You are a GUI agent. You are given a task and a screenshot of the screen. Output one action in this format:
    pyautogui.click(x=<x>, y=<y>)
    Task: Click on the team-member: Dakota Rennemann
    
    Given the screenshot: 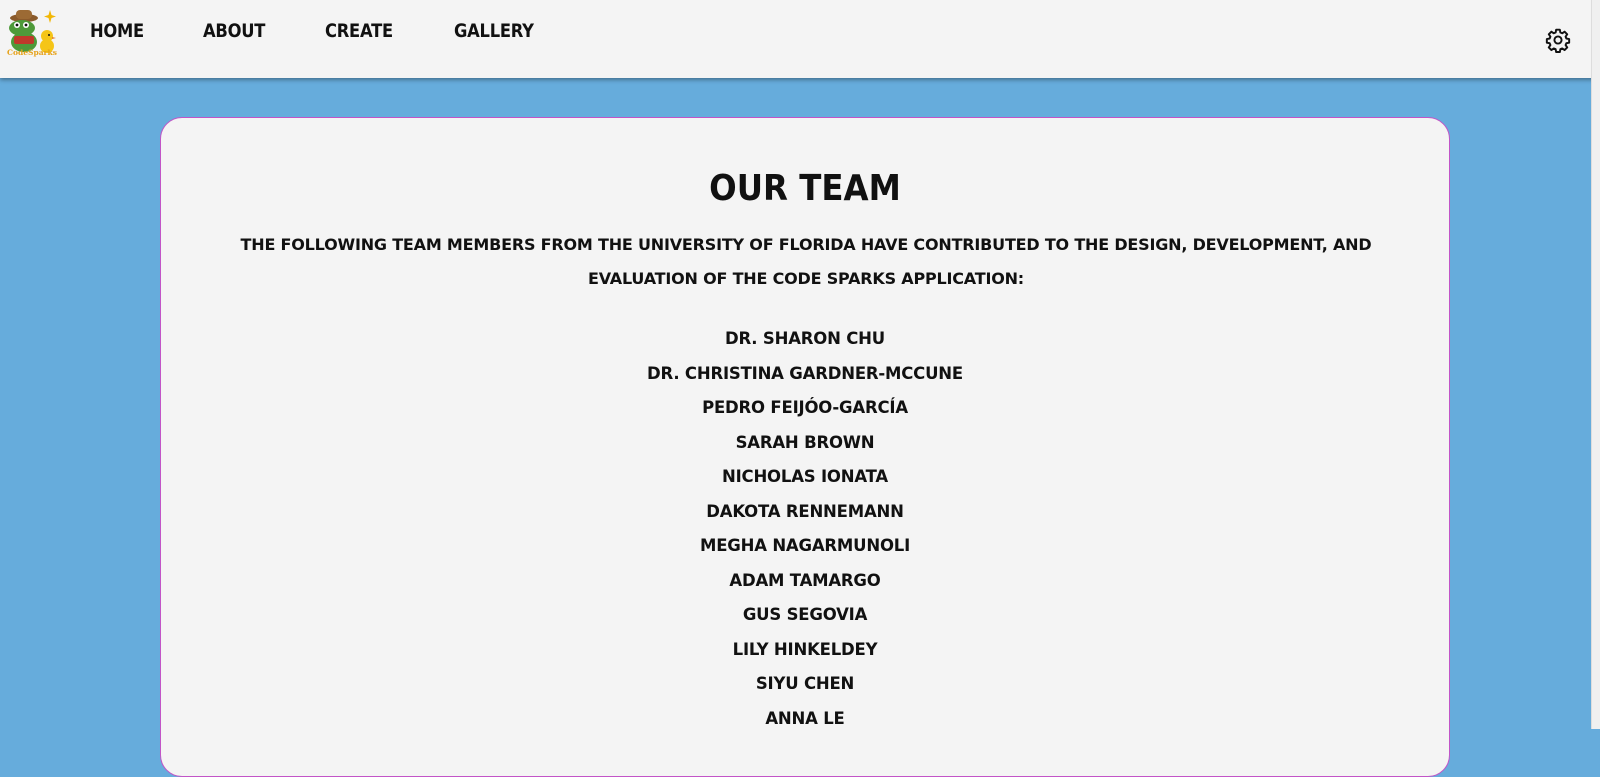 What is the action you would take?
    pyautogui.click(x=805, y=511)
    